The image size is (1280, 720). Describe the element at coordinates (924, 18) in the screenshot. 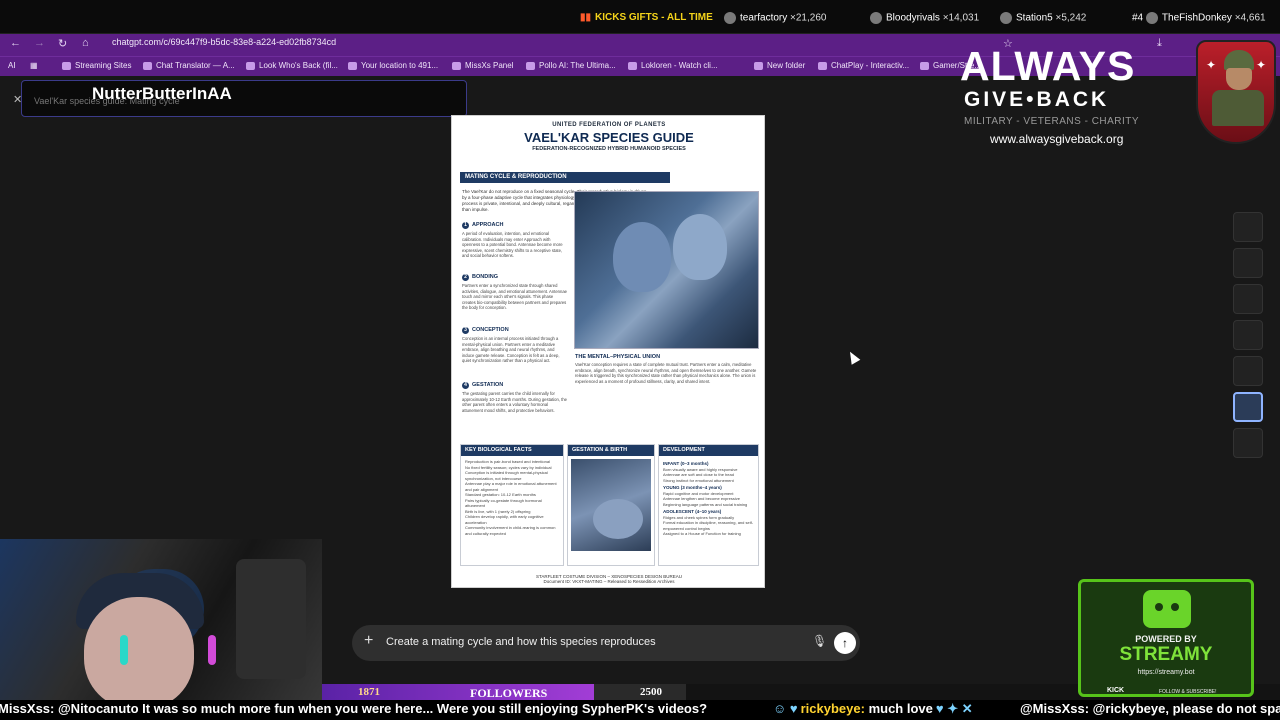

I see `leader-2: Bloodyrivals ×14,031` at that location.